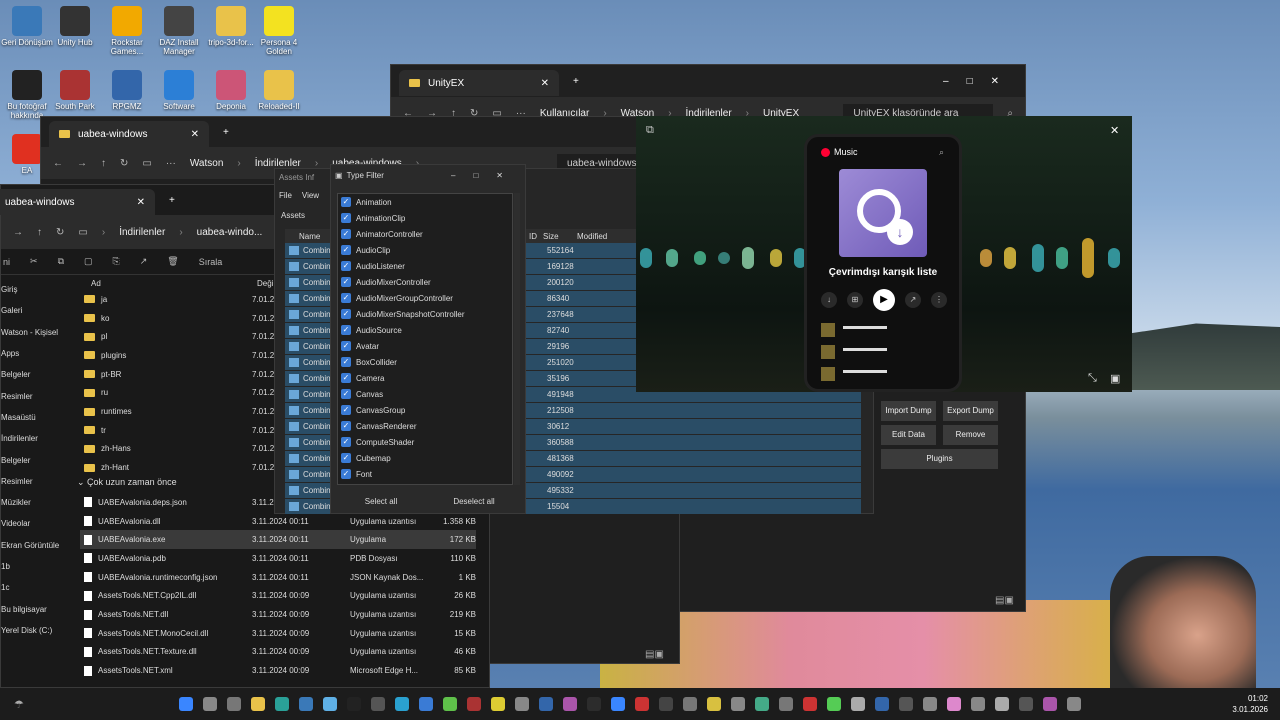 The height and width of the screenshot is (720, 1280). What do you see at coordinates (116, 261) in the screenshot?
I see `rename-icon: ⎘` at bounding box center [116, 261].